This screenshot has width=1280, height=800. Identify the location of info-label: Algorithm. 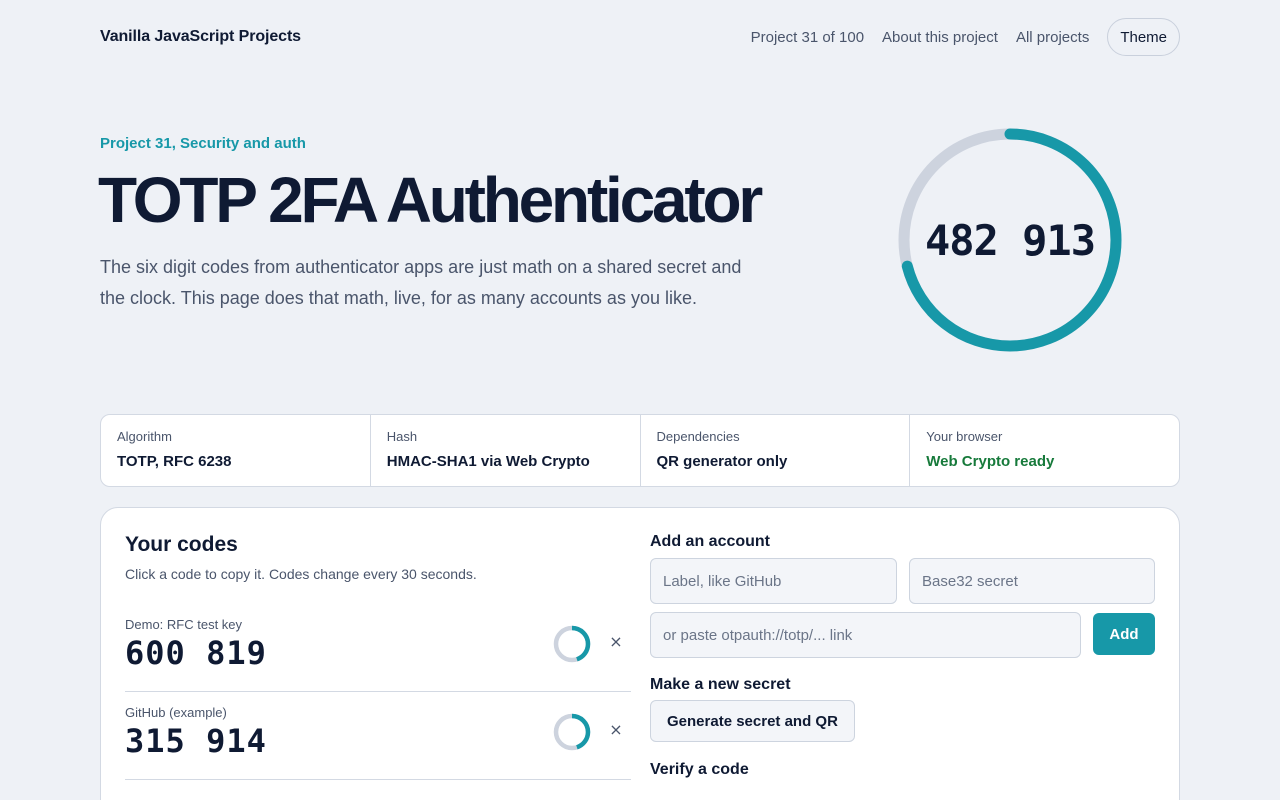
(144, 436).